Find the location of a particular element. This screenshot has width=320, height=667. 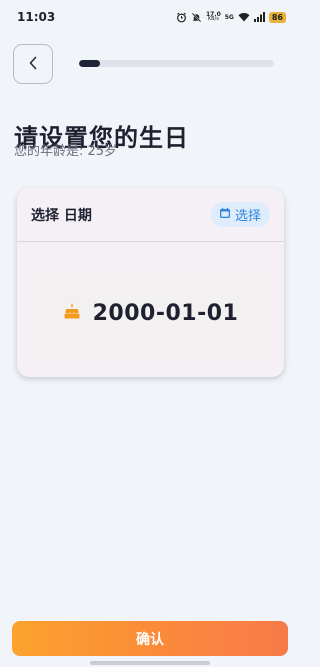

chevron-left-icon is located at coordinates (33, 64).